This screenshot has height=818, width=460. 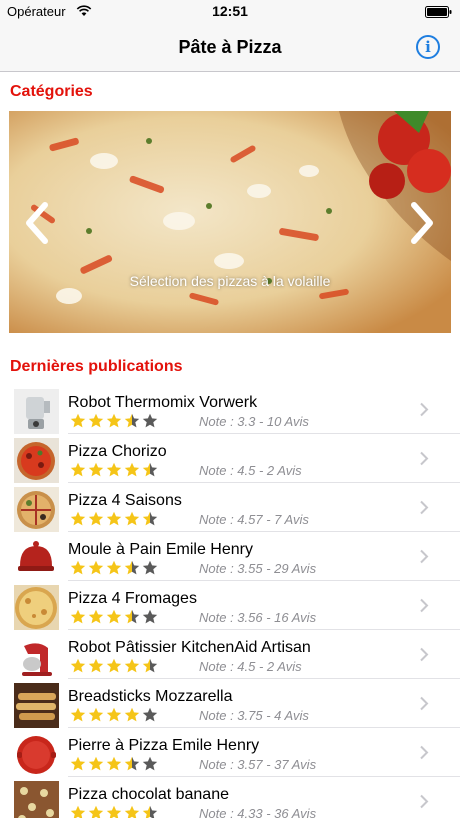 I want to click on item-title: Pizza Chorizo, so click(x=117, y=451).